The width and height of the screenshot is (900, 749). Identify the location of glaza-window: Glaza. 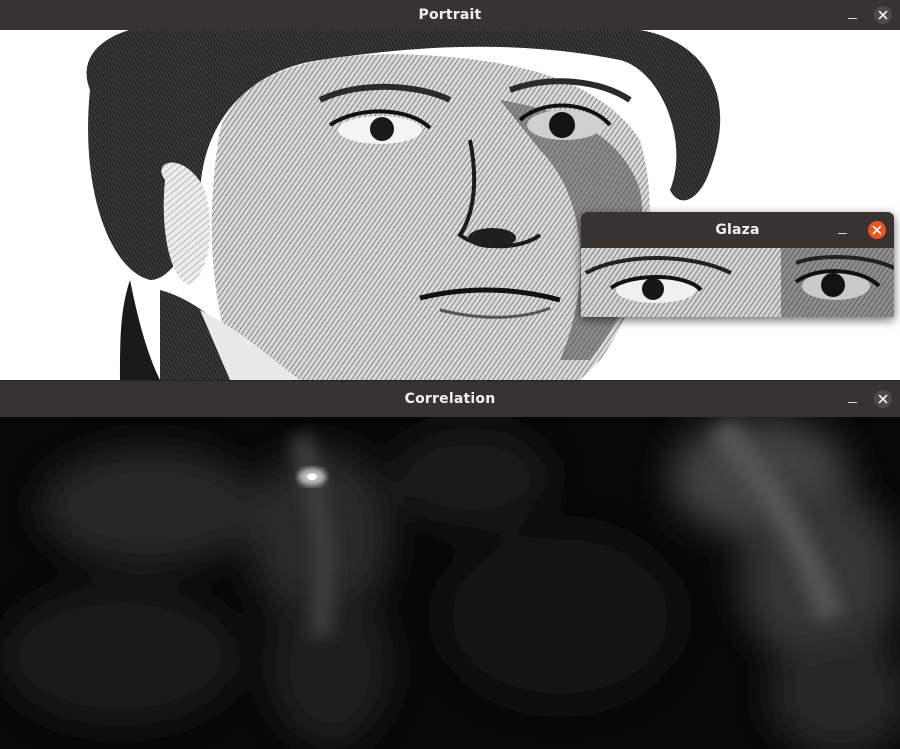
(737, 264).